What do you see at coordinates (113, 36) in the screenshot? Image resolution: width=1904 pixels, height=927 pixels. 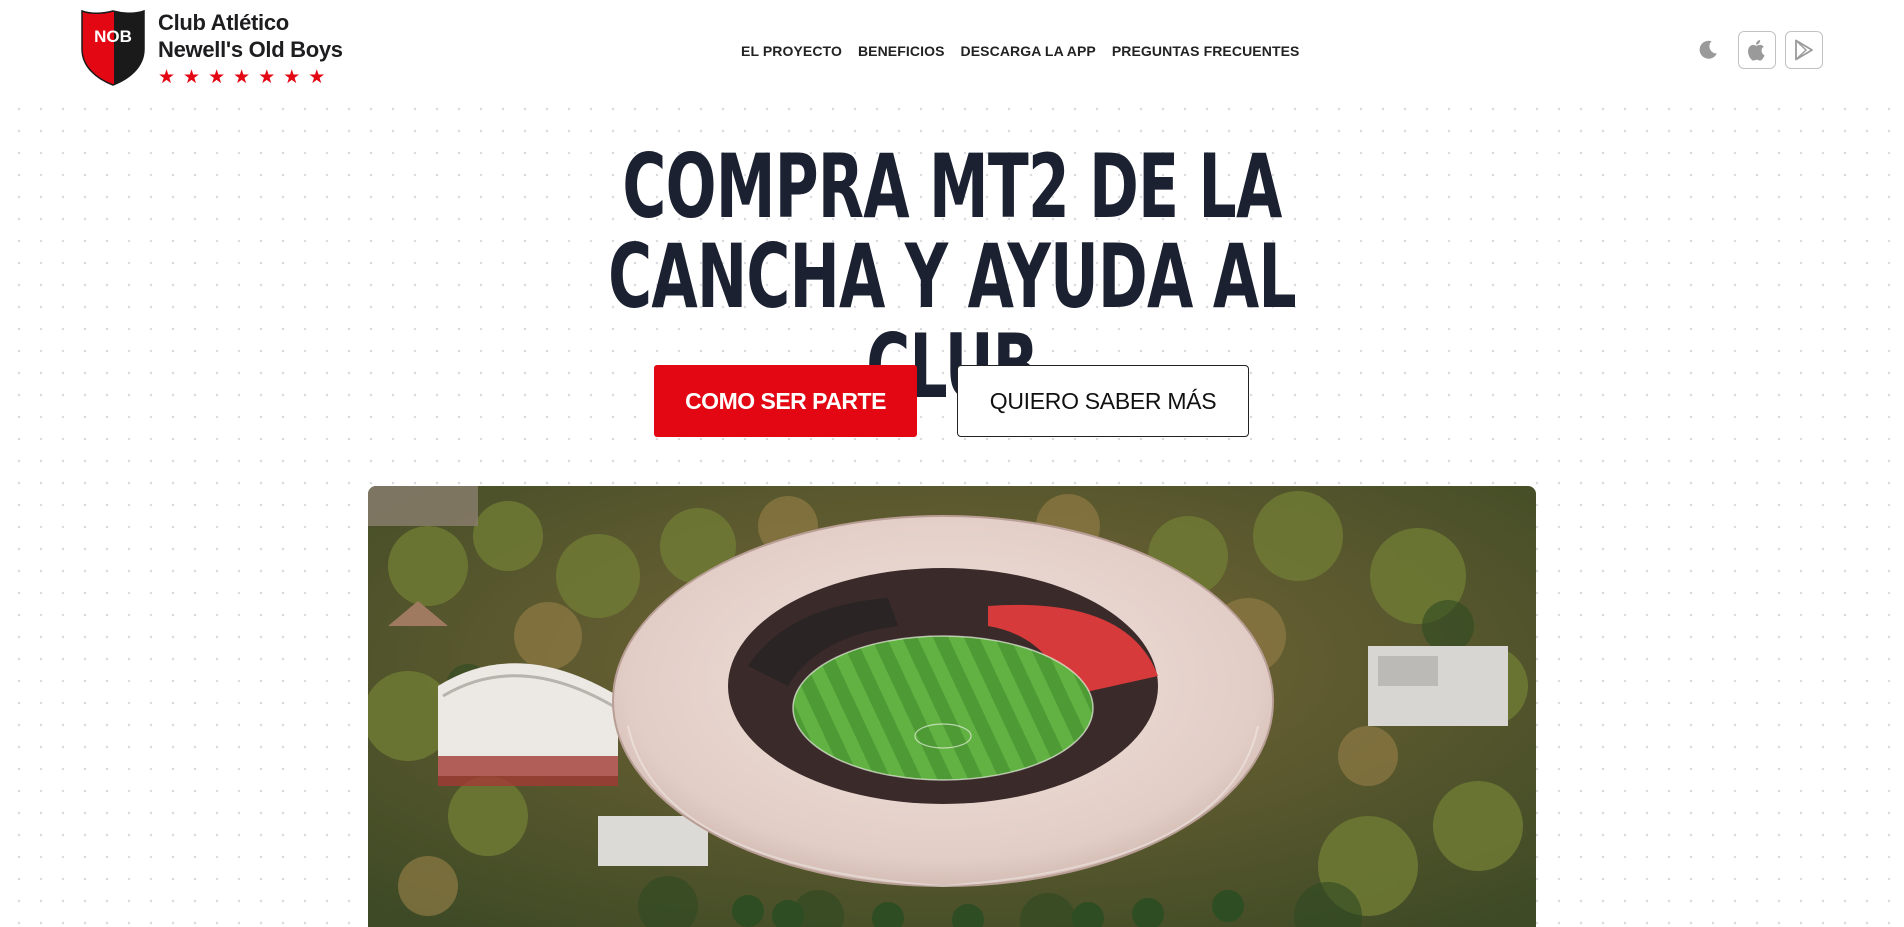 I see `shield-text: NOB` at bounding box center [113, 36].